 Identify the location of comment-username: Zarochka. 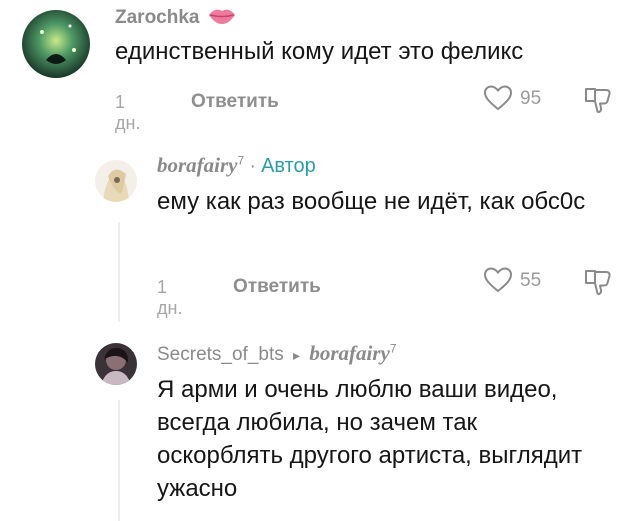
(176, 17).